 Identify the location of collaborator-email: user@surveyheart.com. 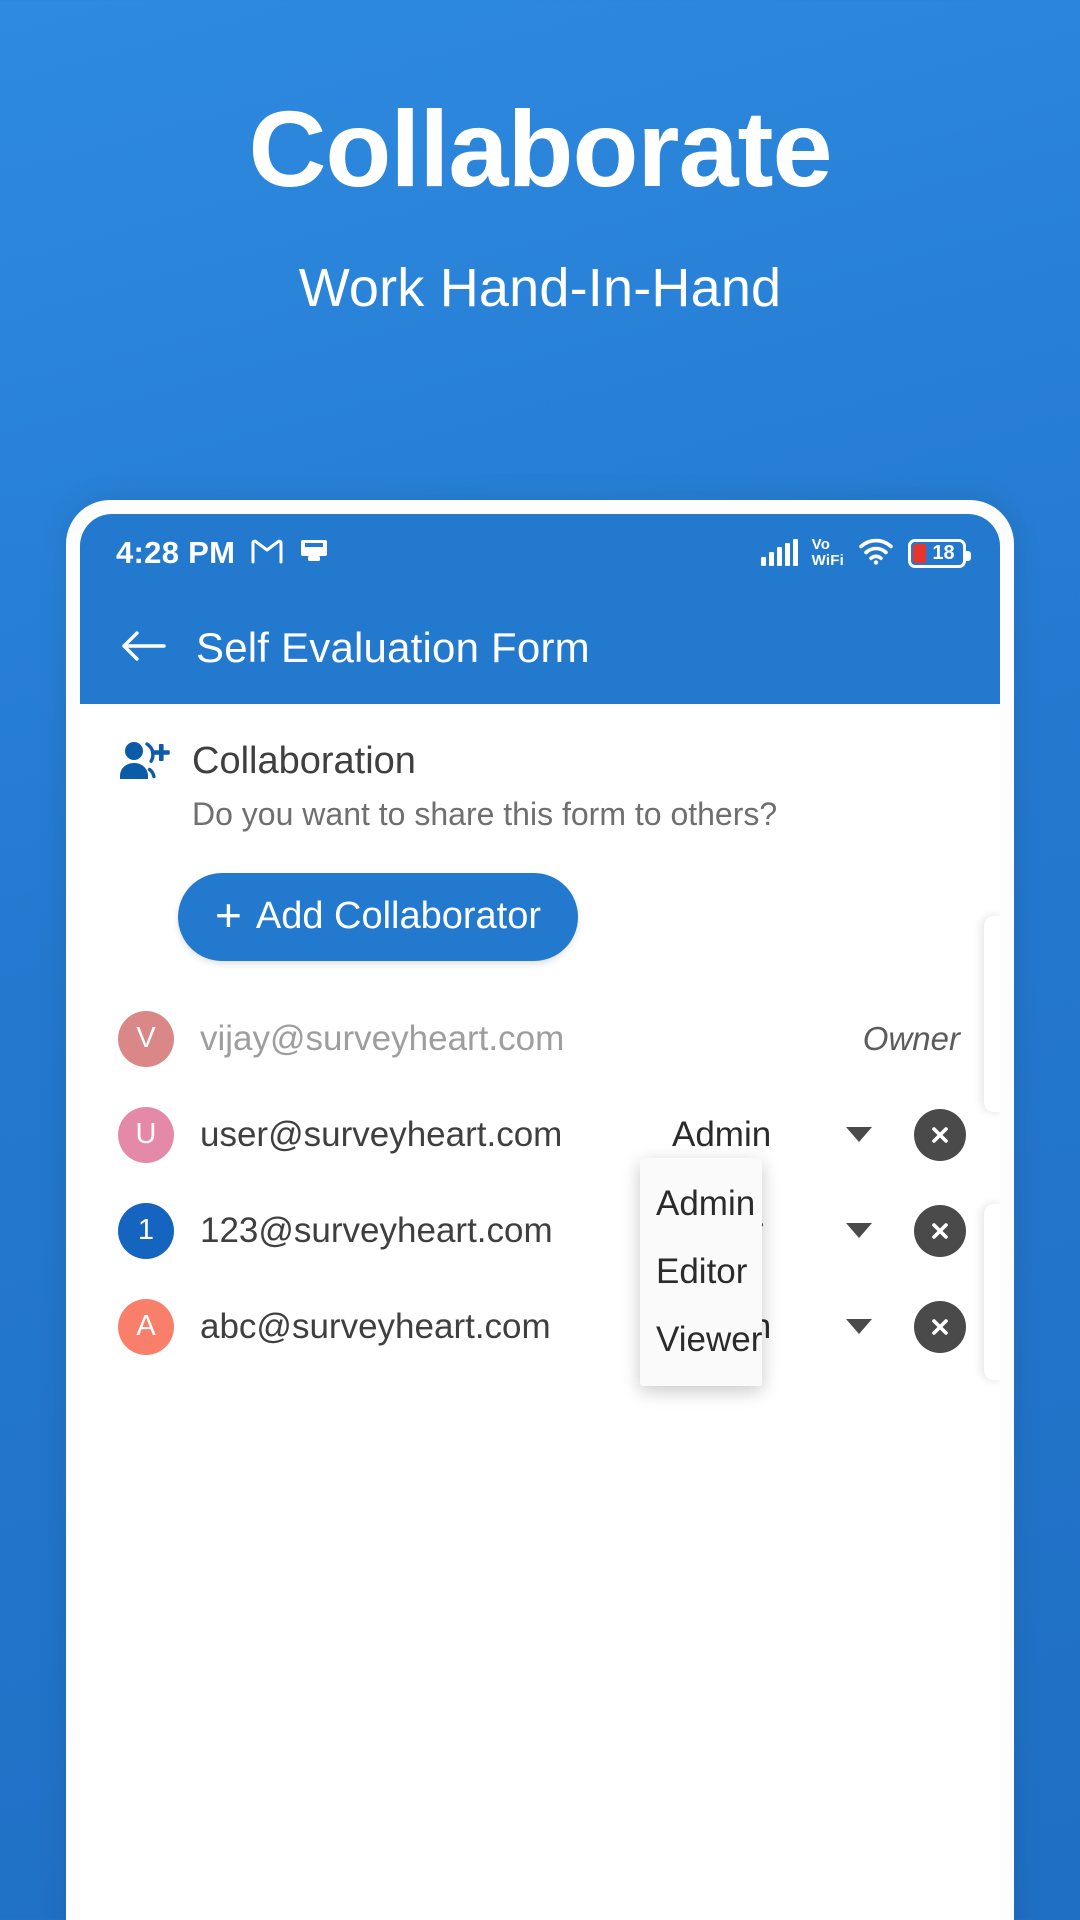
(381, 1134).